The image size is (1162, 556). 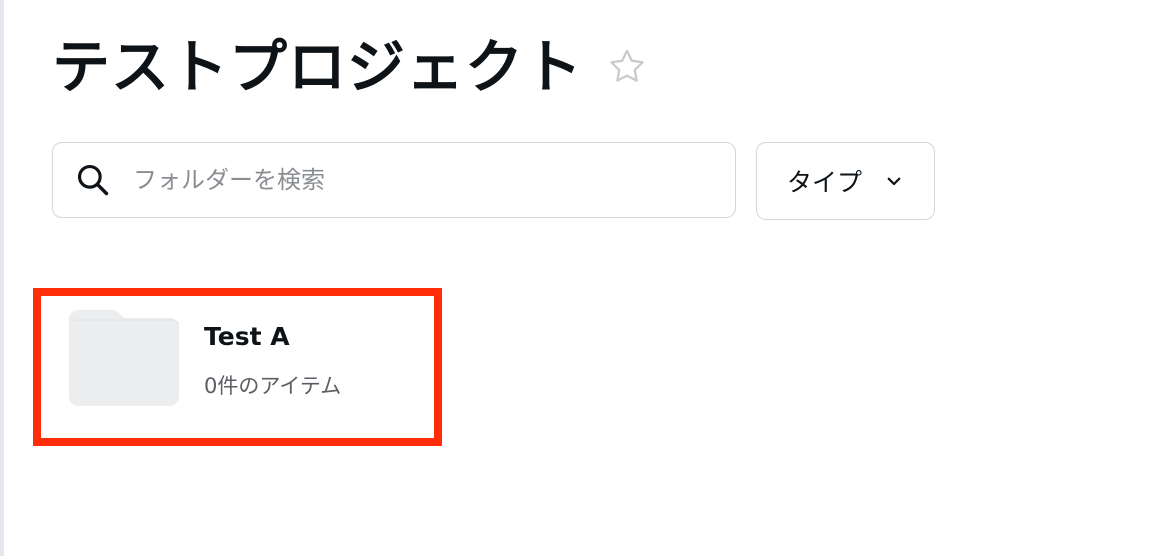 I want to click on favorite-button, so click(x=627, y=67).